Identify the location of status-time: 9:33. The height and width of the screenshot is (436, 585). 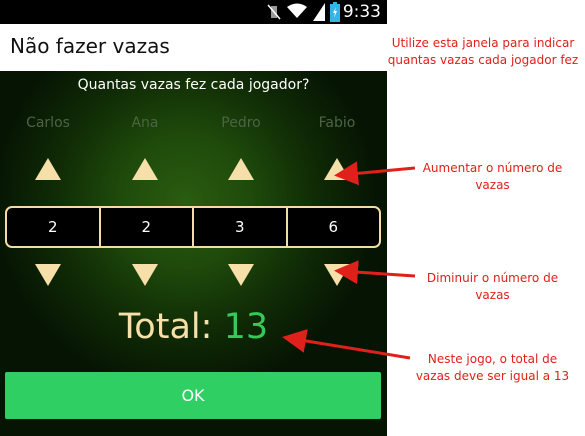
(361, 12).